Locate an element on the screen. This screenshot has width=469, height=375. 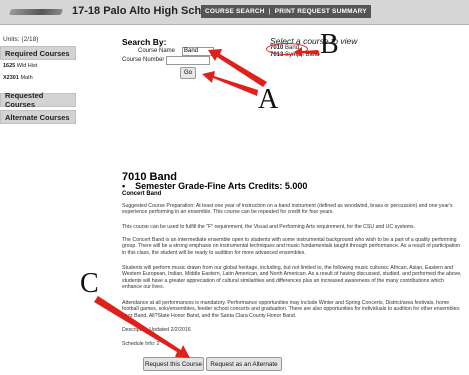
arrow-b is located at coordinates (307, 52).